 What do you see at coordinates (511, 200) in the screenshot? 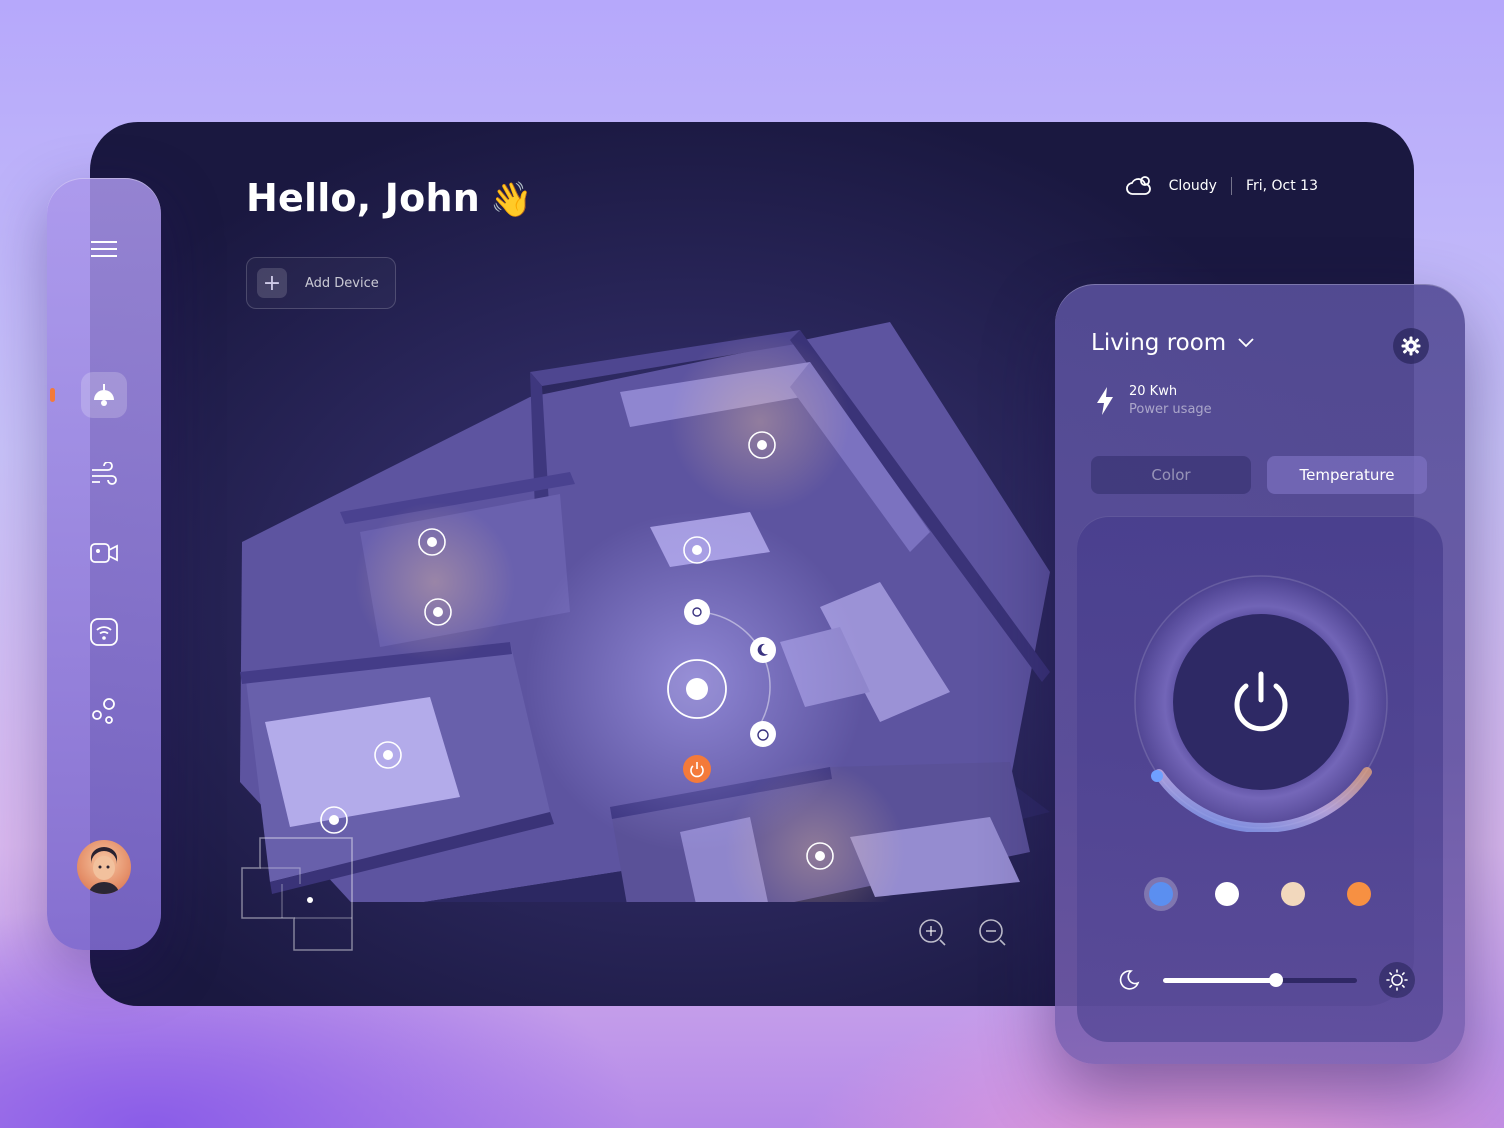
I see `wave-emoji: 👋` at bounding box center [511, 200].